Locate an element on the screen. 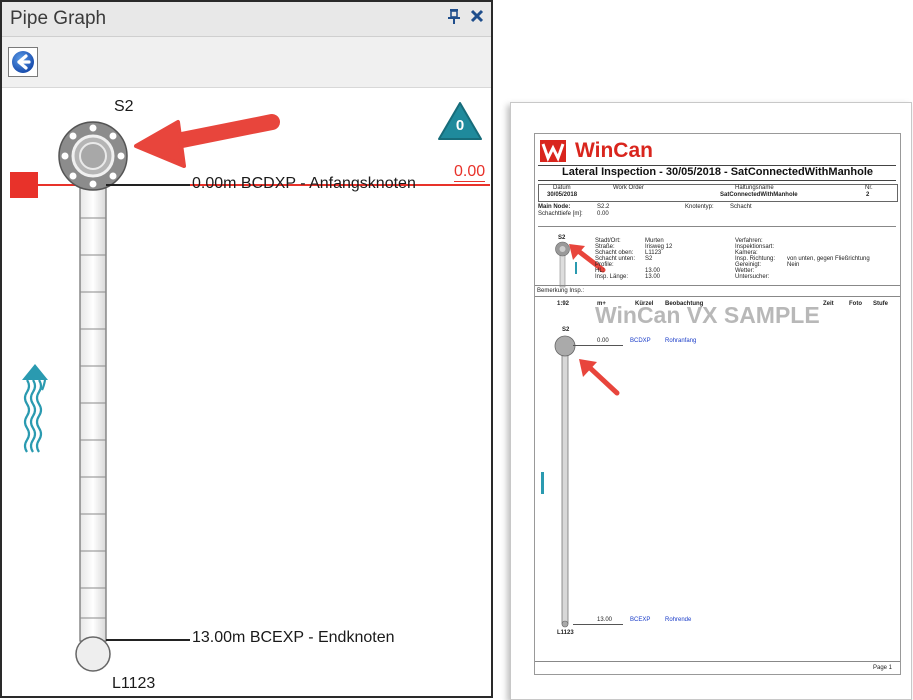 Image resolution: width=913 pixels, height=700 pixels. col-stufe: Stufe is located at coordinates (880, 304).